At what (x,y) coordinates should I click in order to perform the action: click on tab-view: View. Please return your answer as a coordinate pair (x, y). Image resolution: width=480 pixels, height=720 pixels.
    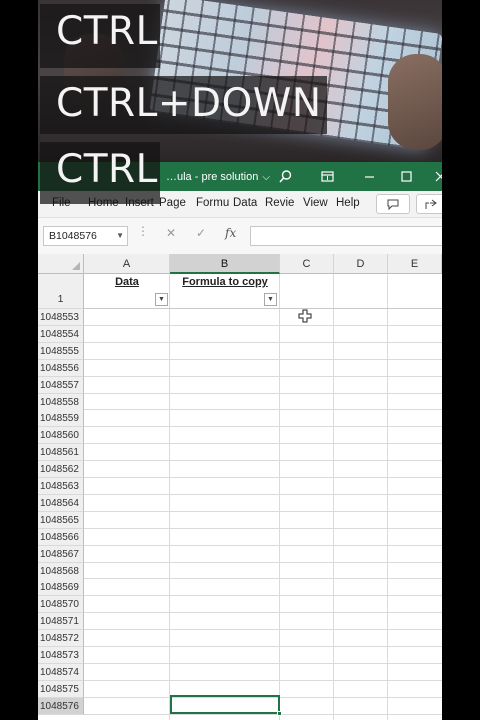
    Looking at the image, I should click on (315, 203).